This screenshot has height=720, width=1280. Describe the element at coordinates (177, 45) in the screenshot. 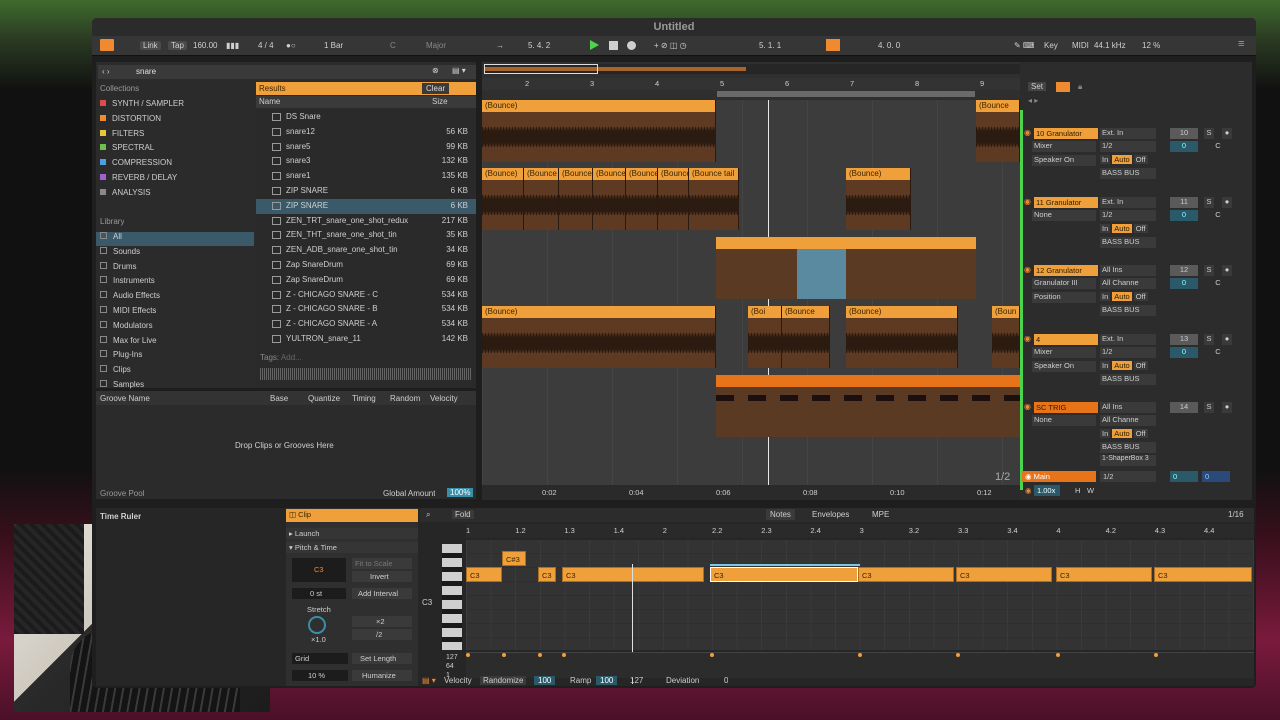

I see `tap-button: Tap` at that location.